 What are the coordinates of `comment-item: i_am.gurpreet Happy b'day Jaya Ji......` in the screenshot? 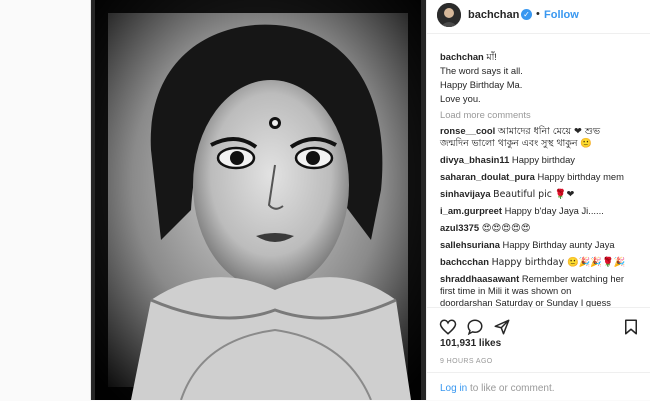 It's located at (522, 211).